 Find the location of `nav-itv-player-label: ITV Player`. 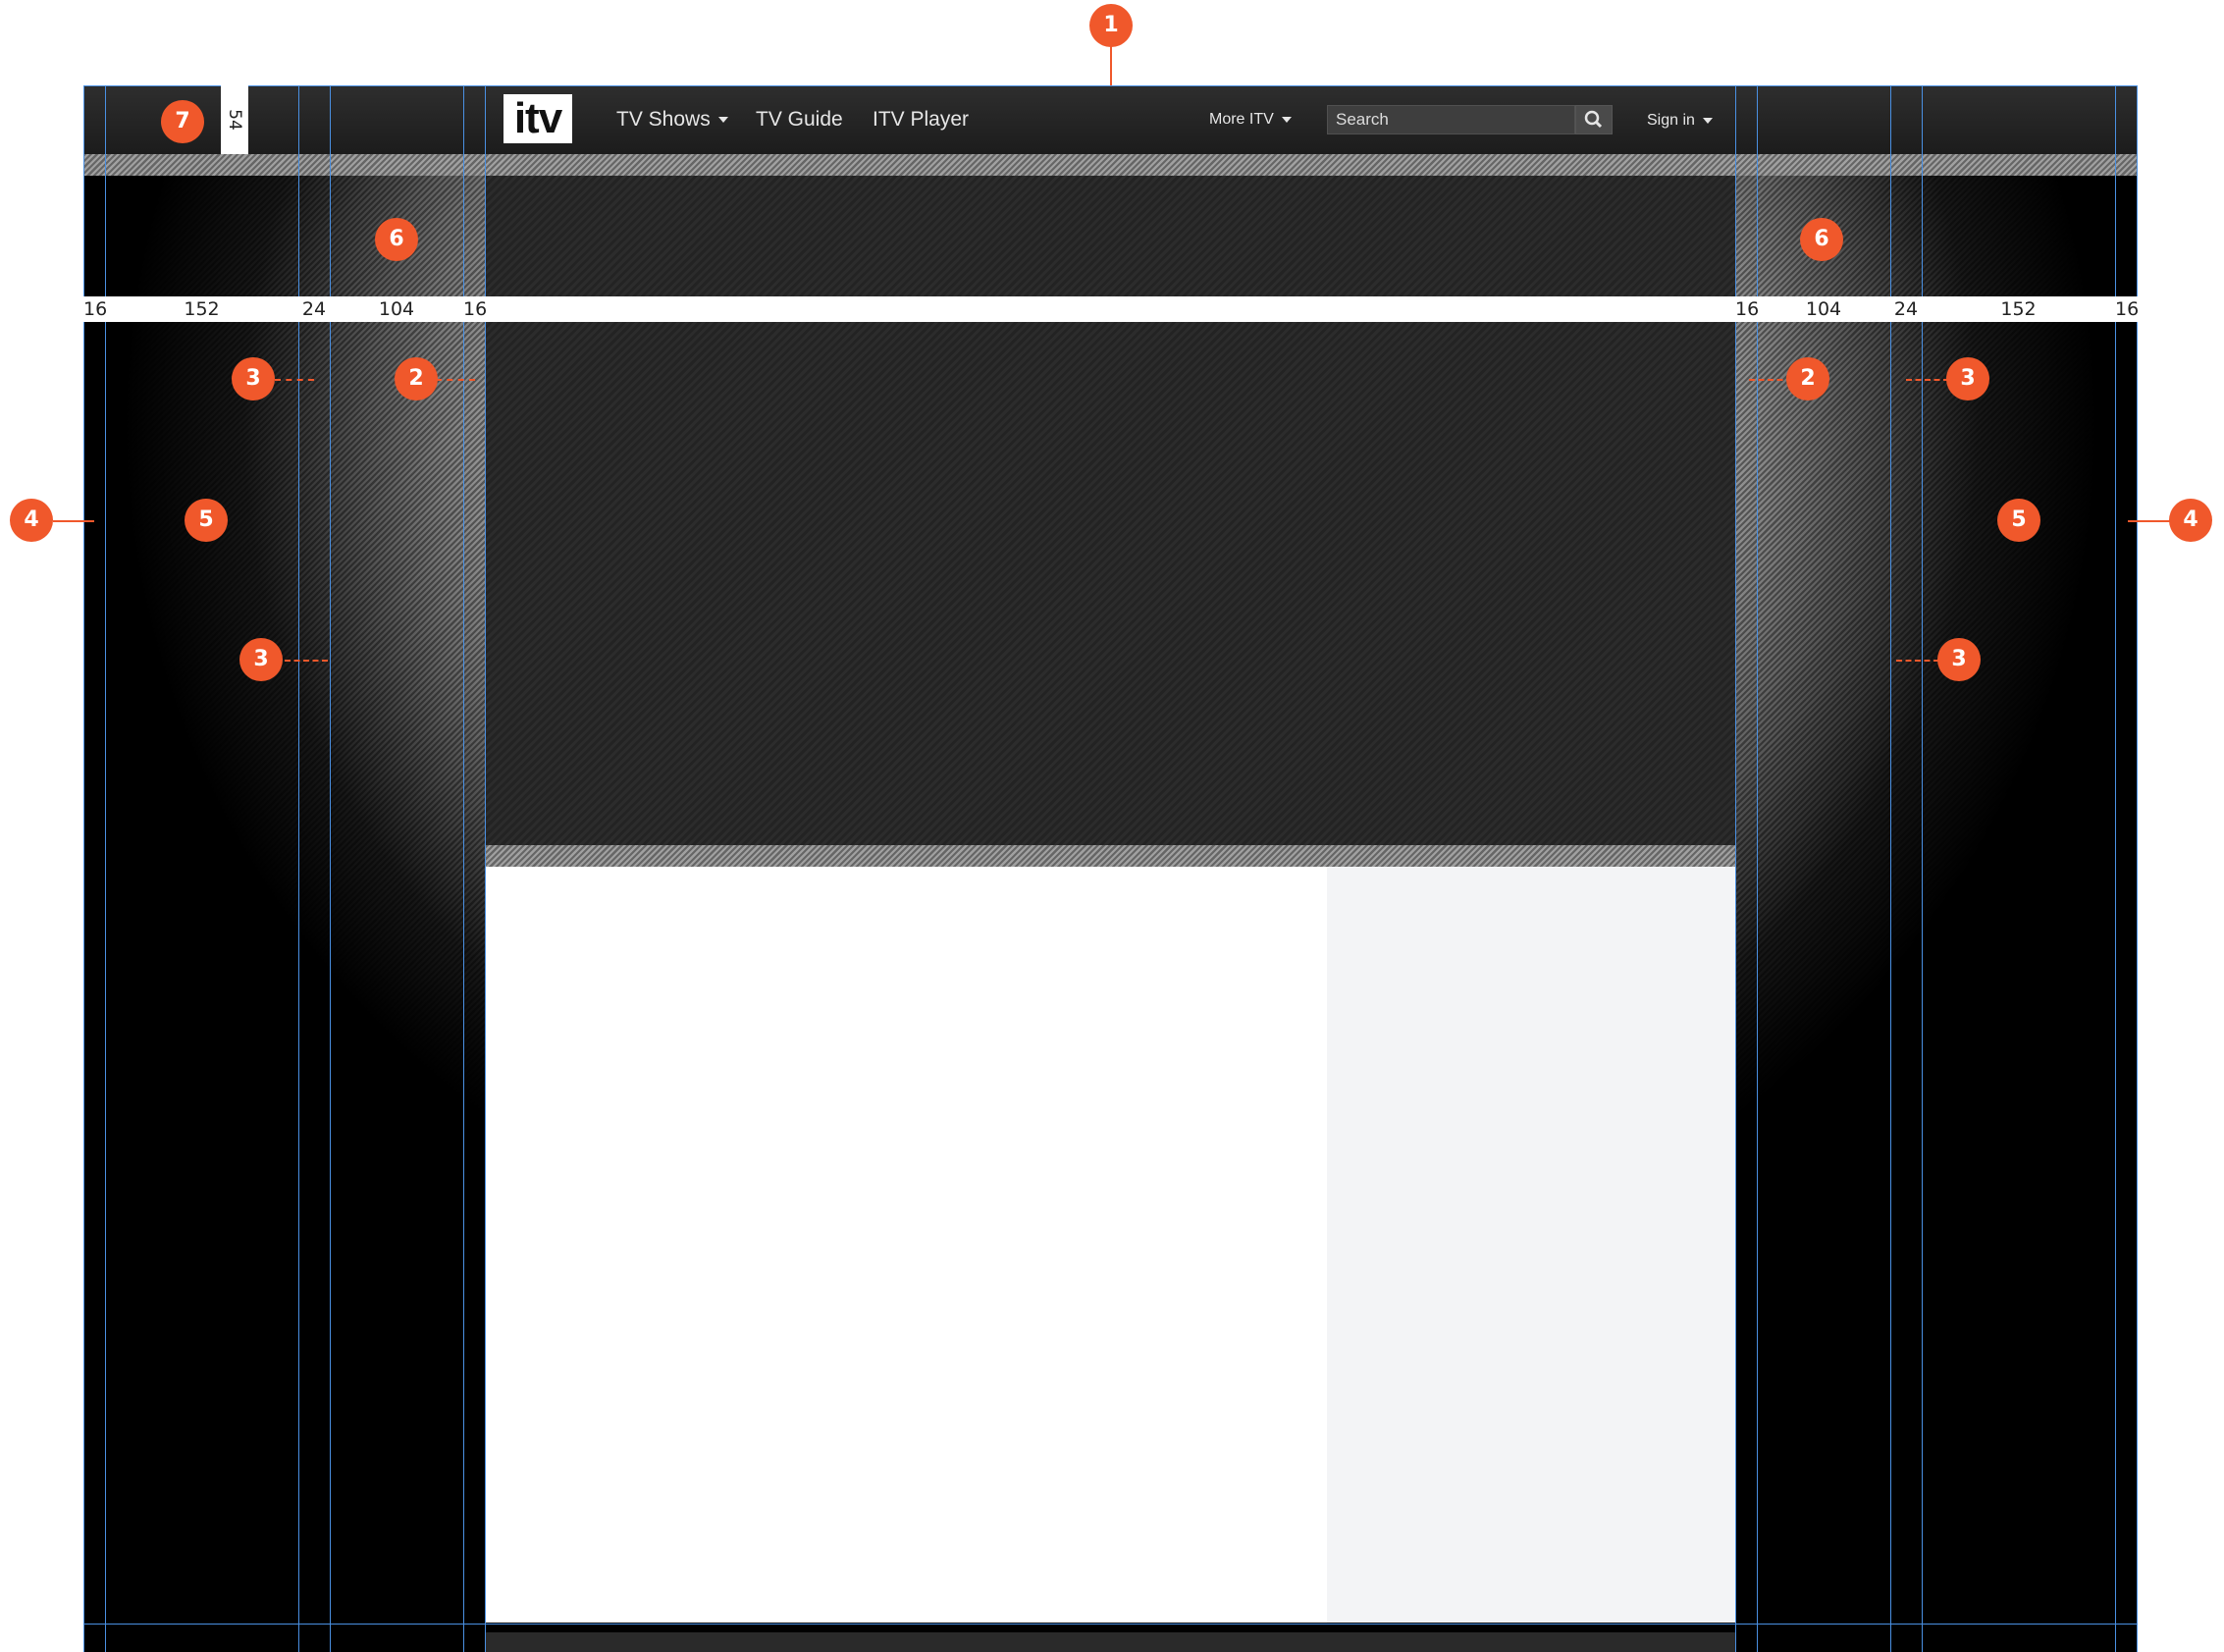

nav-itv-player-label: ITV Player is located at coordinates (921, 119).